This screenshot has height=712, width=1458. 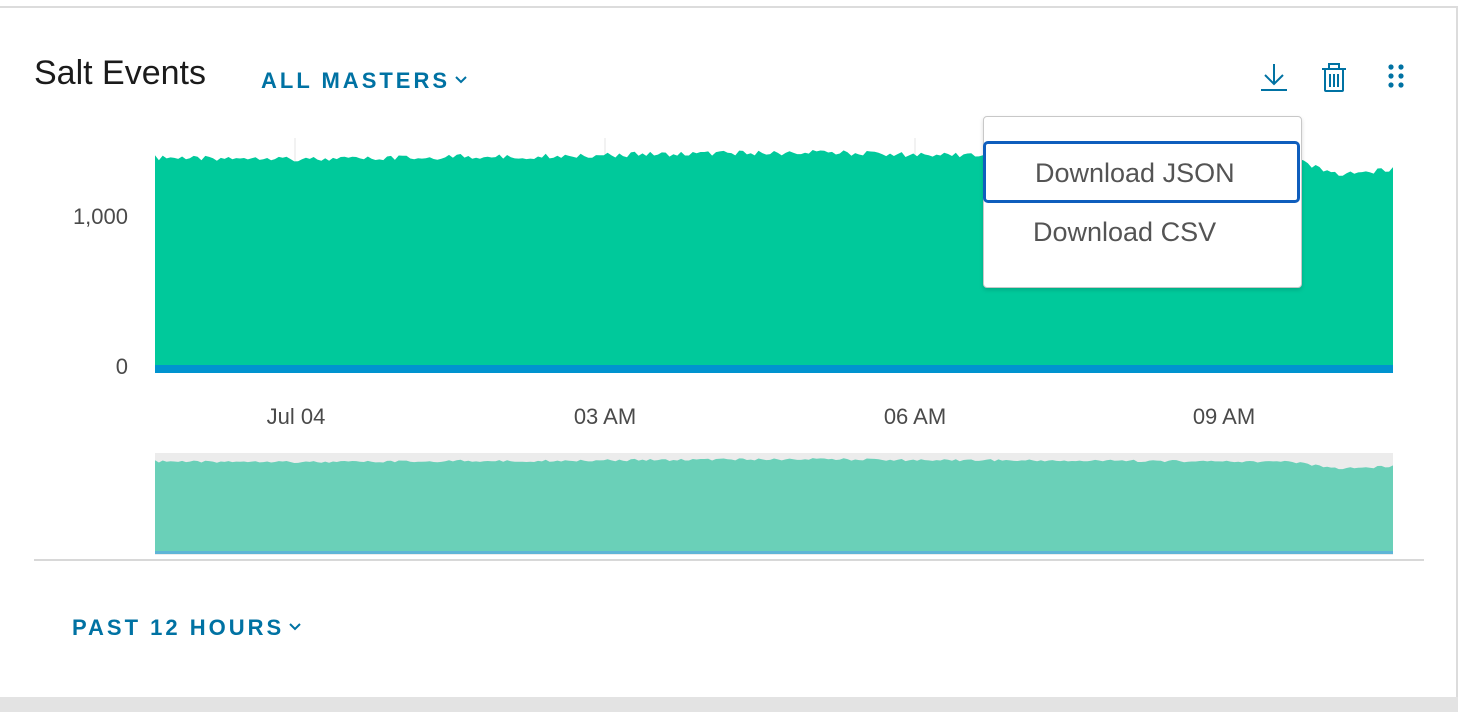 I want to click on trash-icon, so click(x=1334, y=77).